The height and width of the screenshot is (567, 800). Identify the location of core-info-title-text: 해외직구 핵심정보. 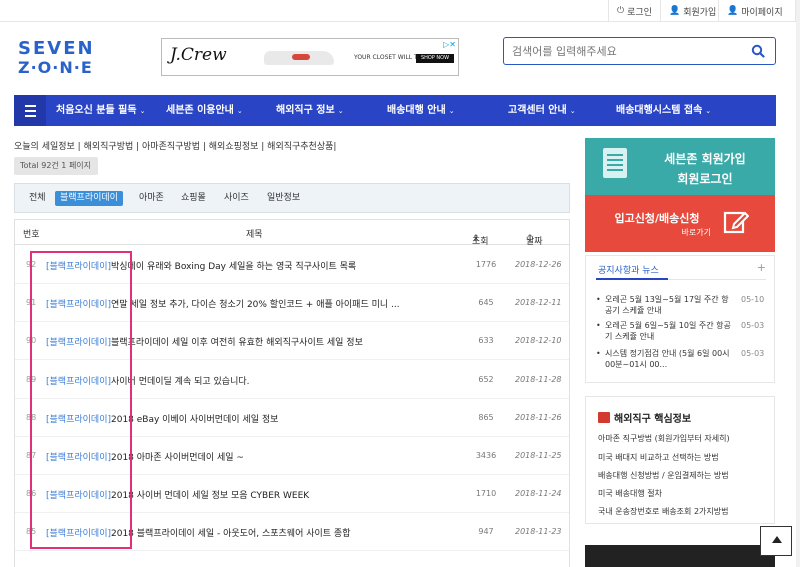
(653, 419).